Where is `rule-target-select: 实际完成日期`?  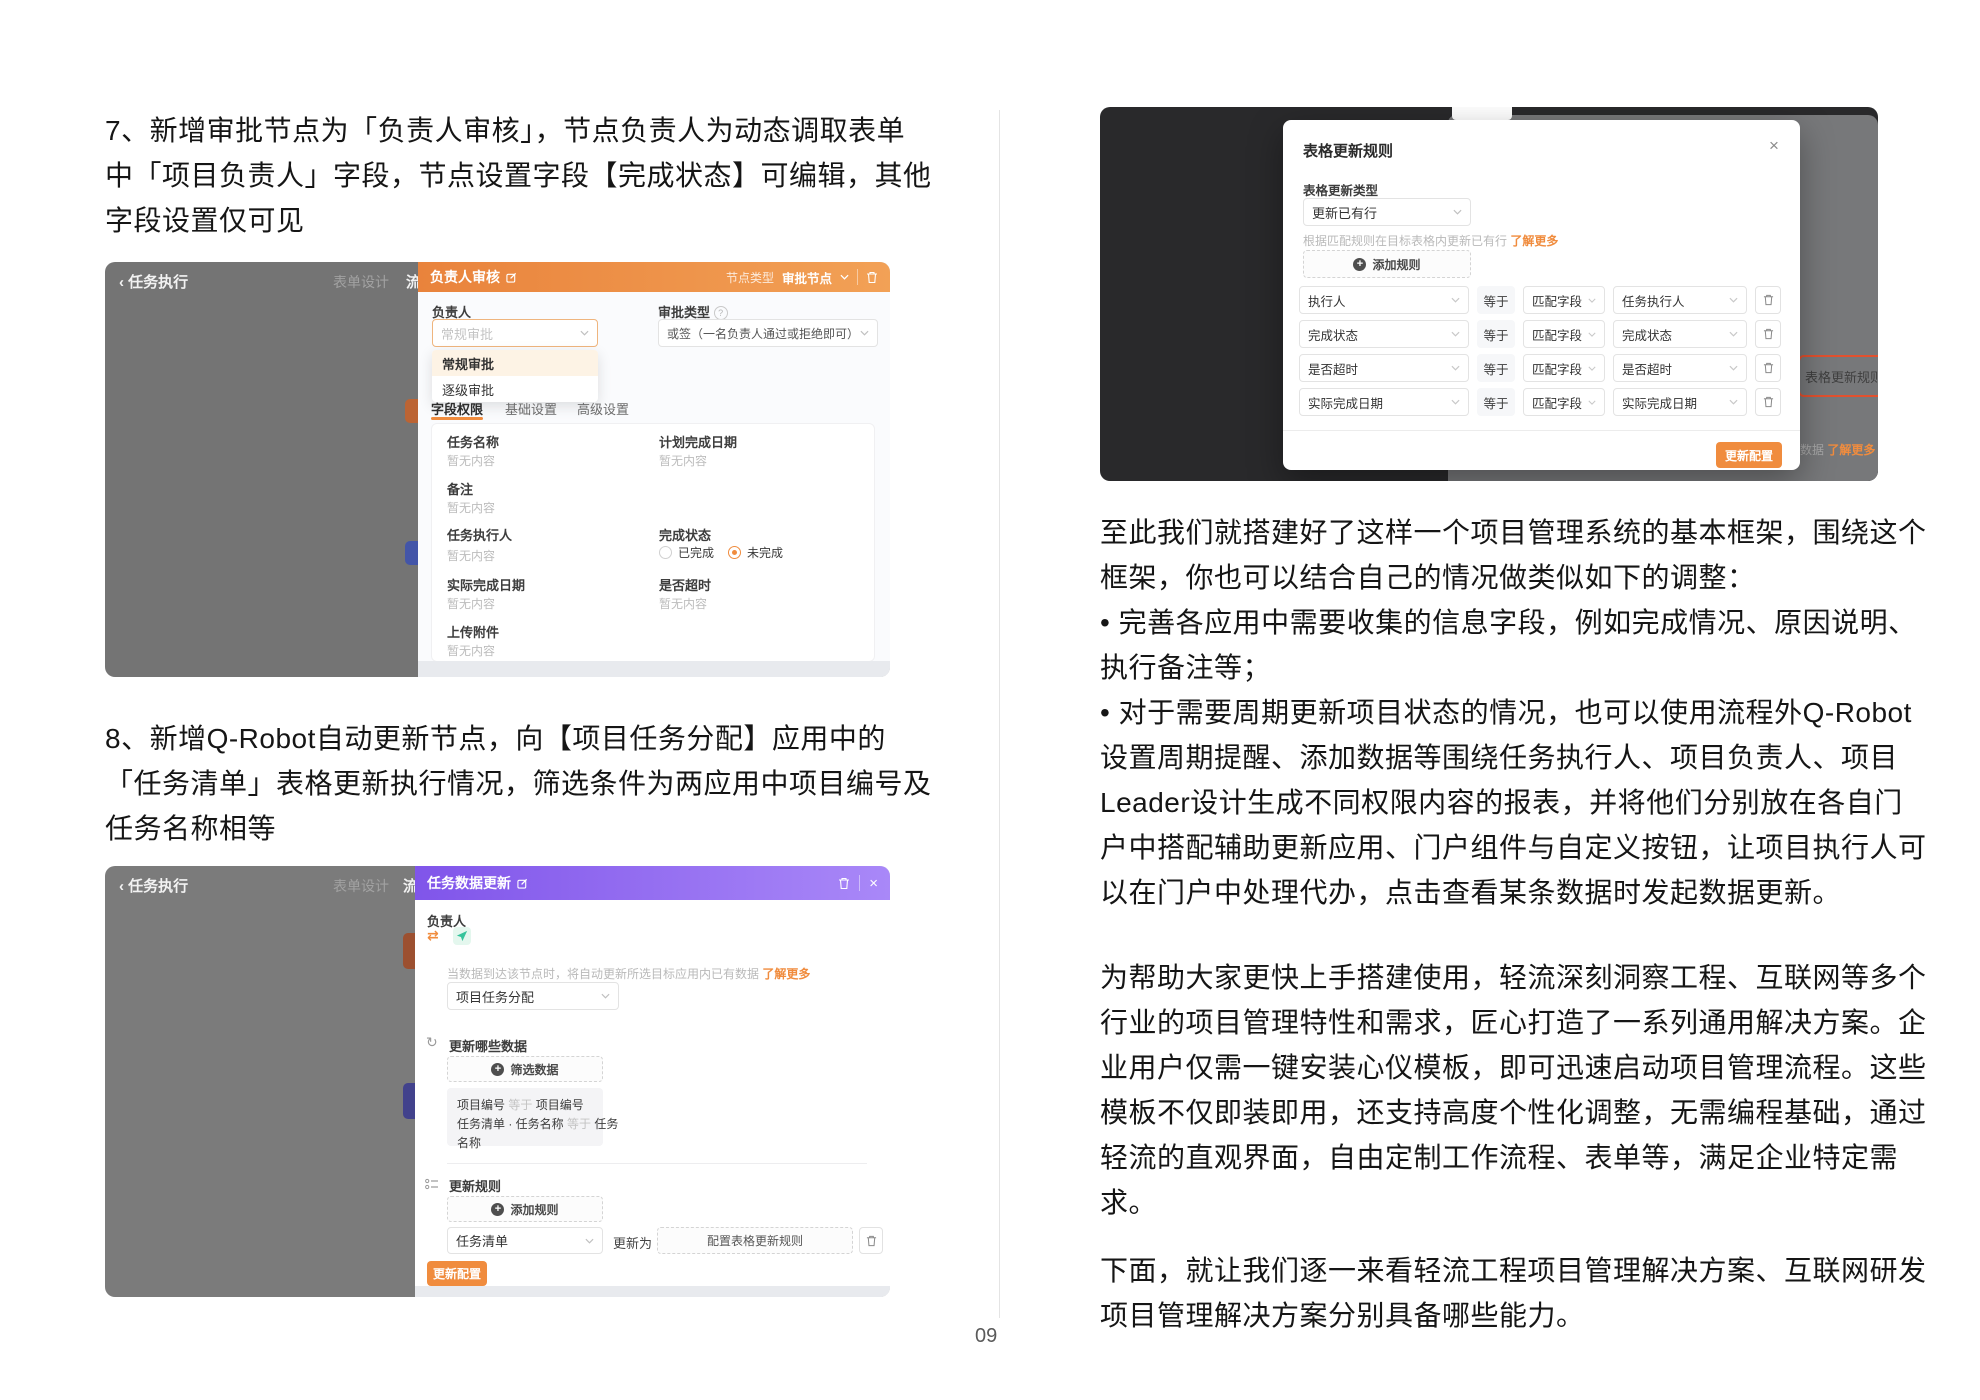
rule-target-select: 实际完成日期 is located at coordinates (1680, 402).